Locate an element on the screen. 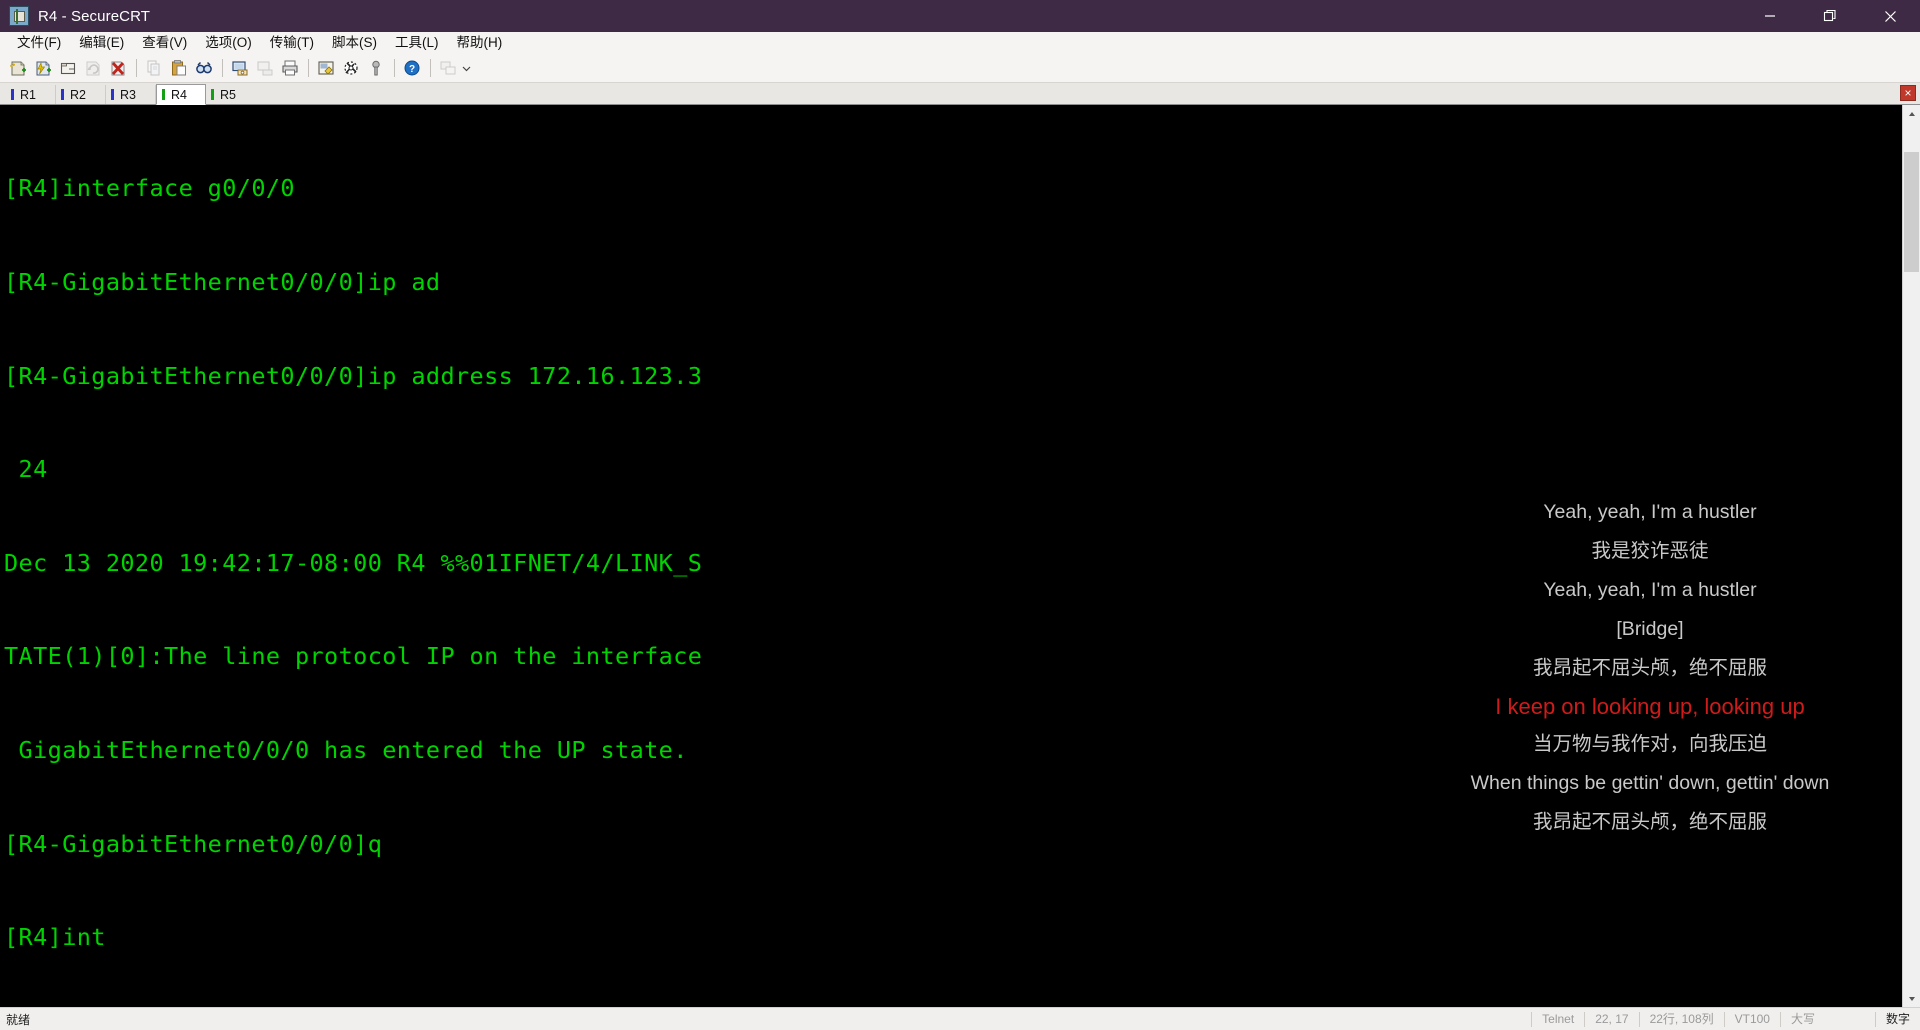 The width and height of the screenshot is (1920, 1030). title-bar: R4 - SecureCRT is located at coordinates (960, 16).